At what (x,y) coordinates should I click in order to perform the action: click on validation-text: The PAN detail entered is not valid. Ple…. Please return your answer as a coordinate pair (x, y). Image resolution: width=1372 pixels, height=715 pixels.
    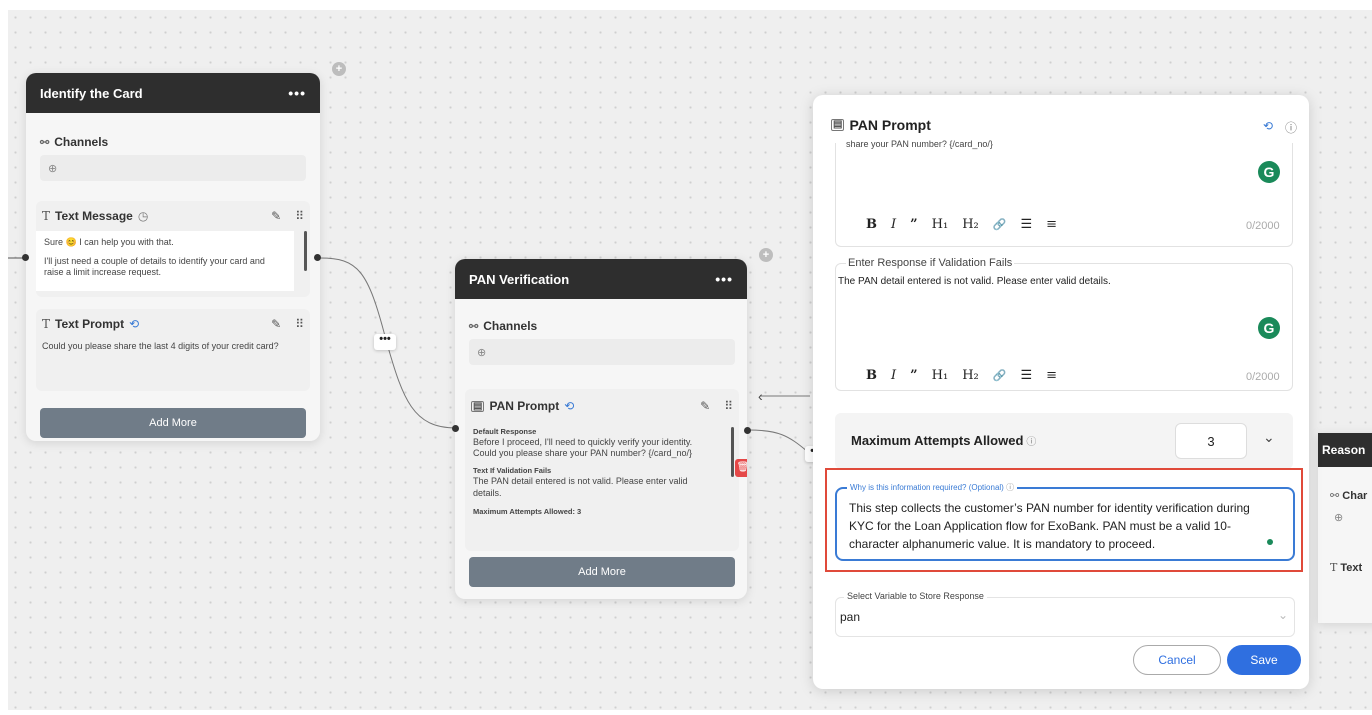
    Looking at the image, I should click on (580, 486).